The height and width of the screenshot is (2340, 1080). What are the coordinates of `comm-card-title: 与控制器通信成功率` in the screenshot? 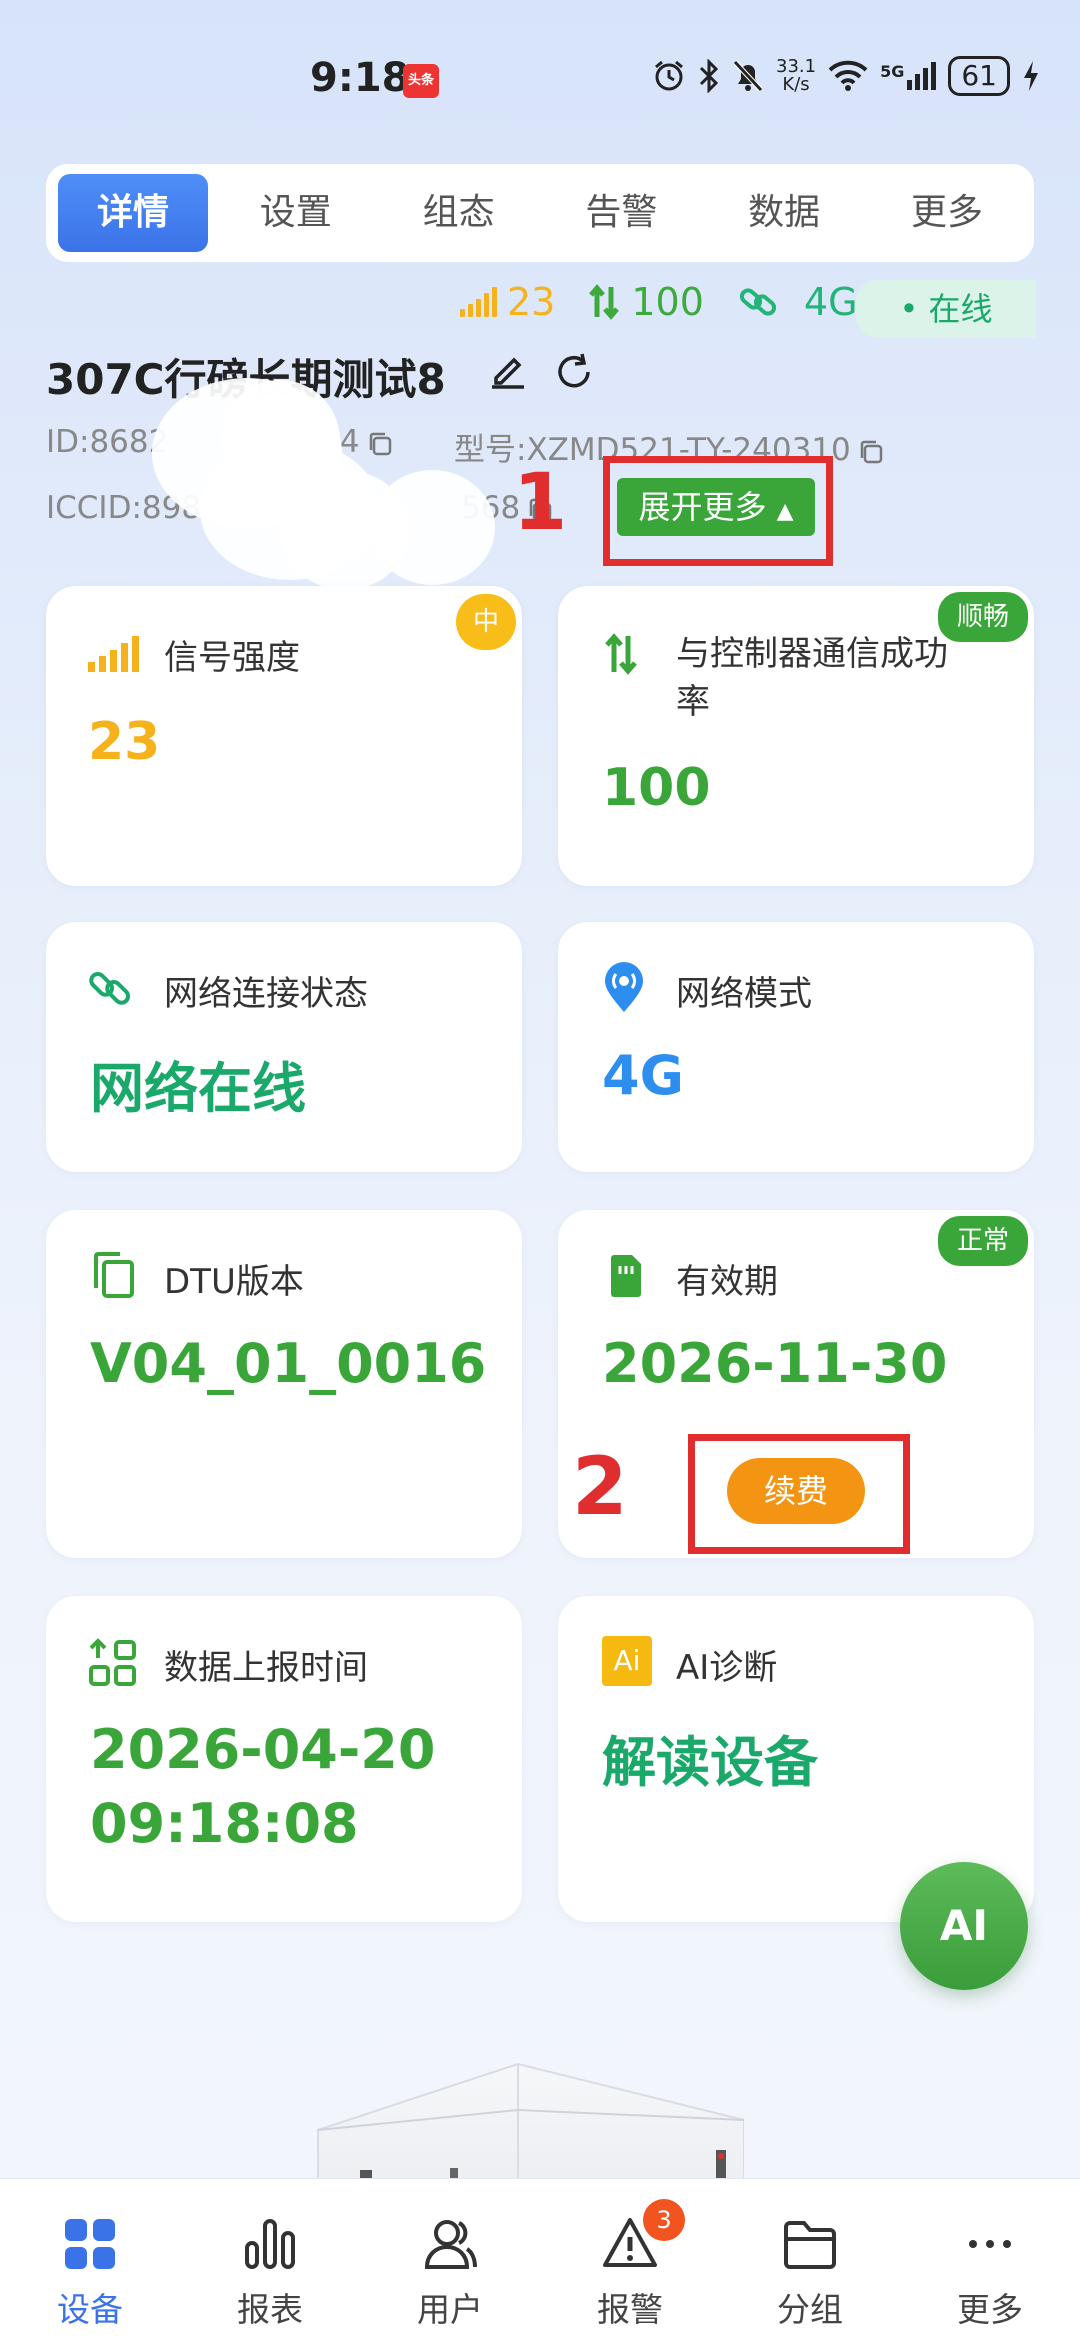 It's located at (812, 678).